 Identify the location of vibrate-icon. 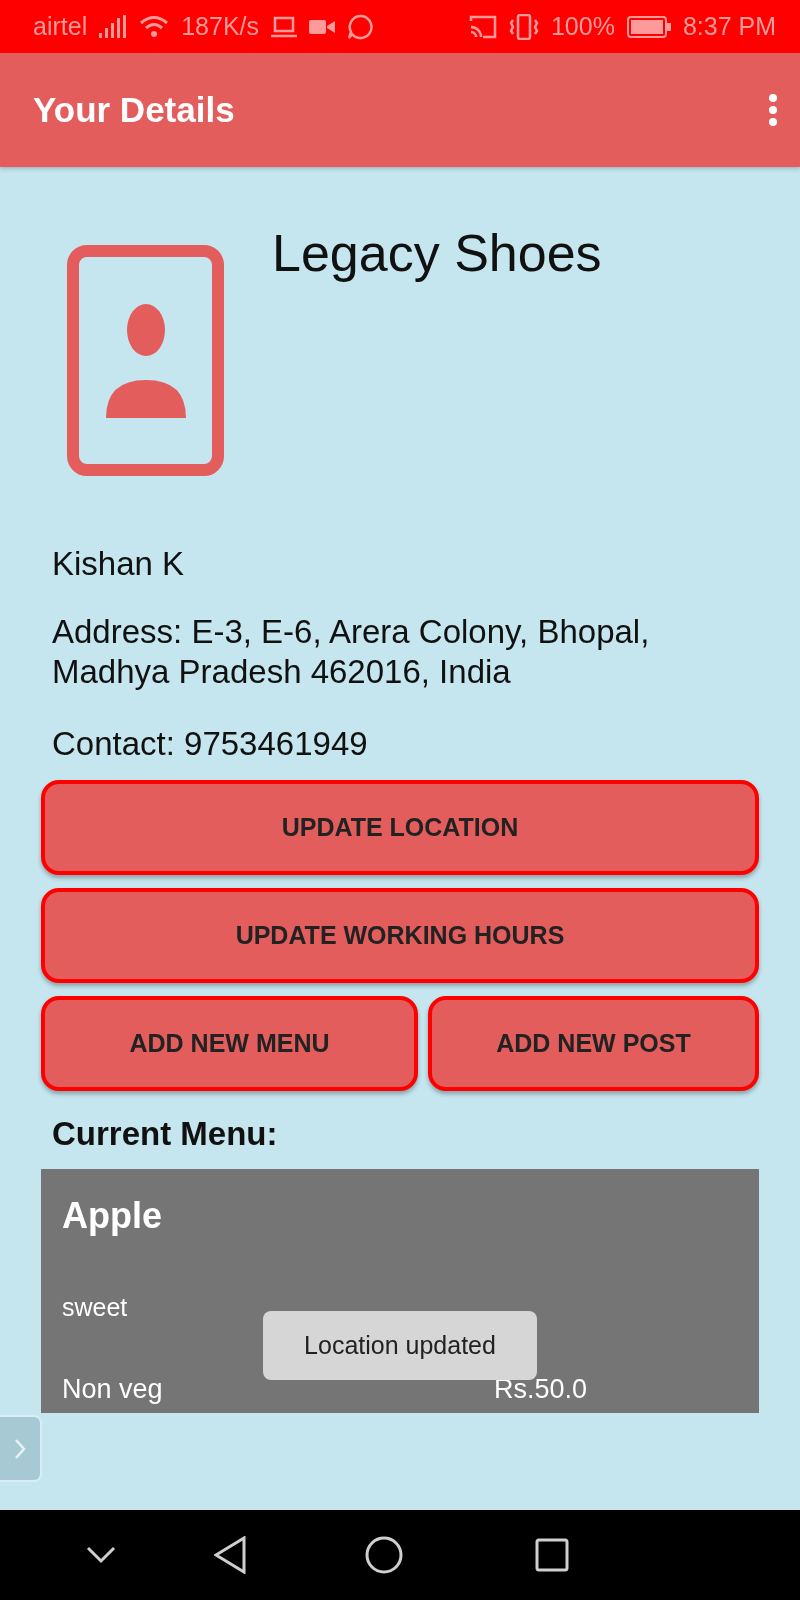
(523, 26).